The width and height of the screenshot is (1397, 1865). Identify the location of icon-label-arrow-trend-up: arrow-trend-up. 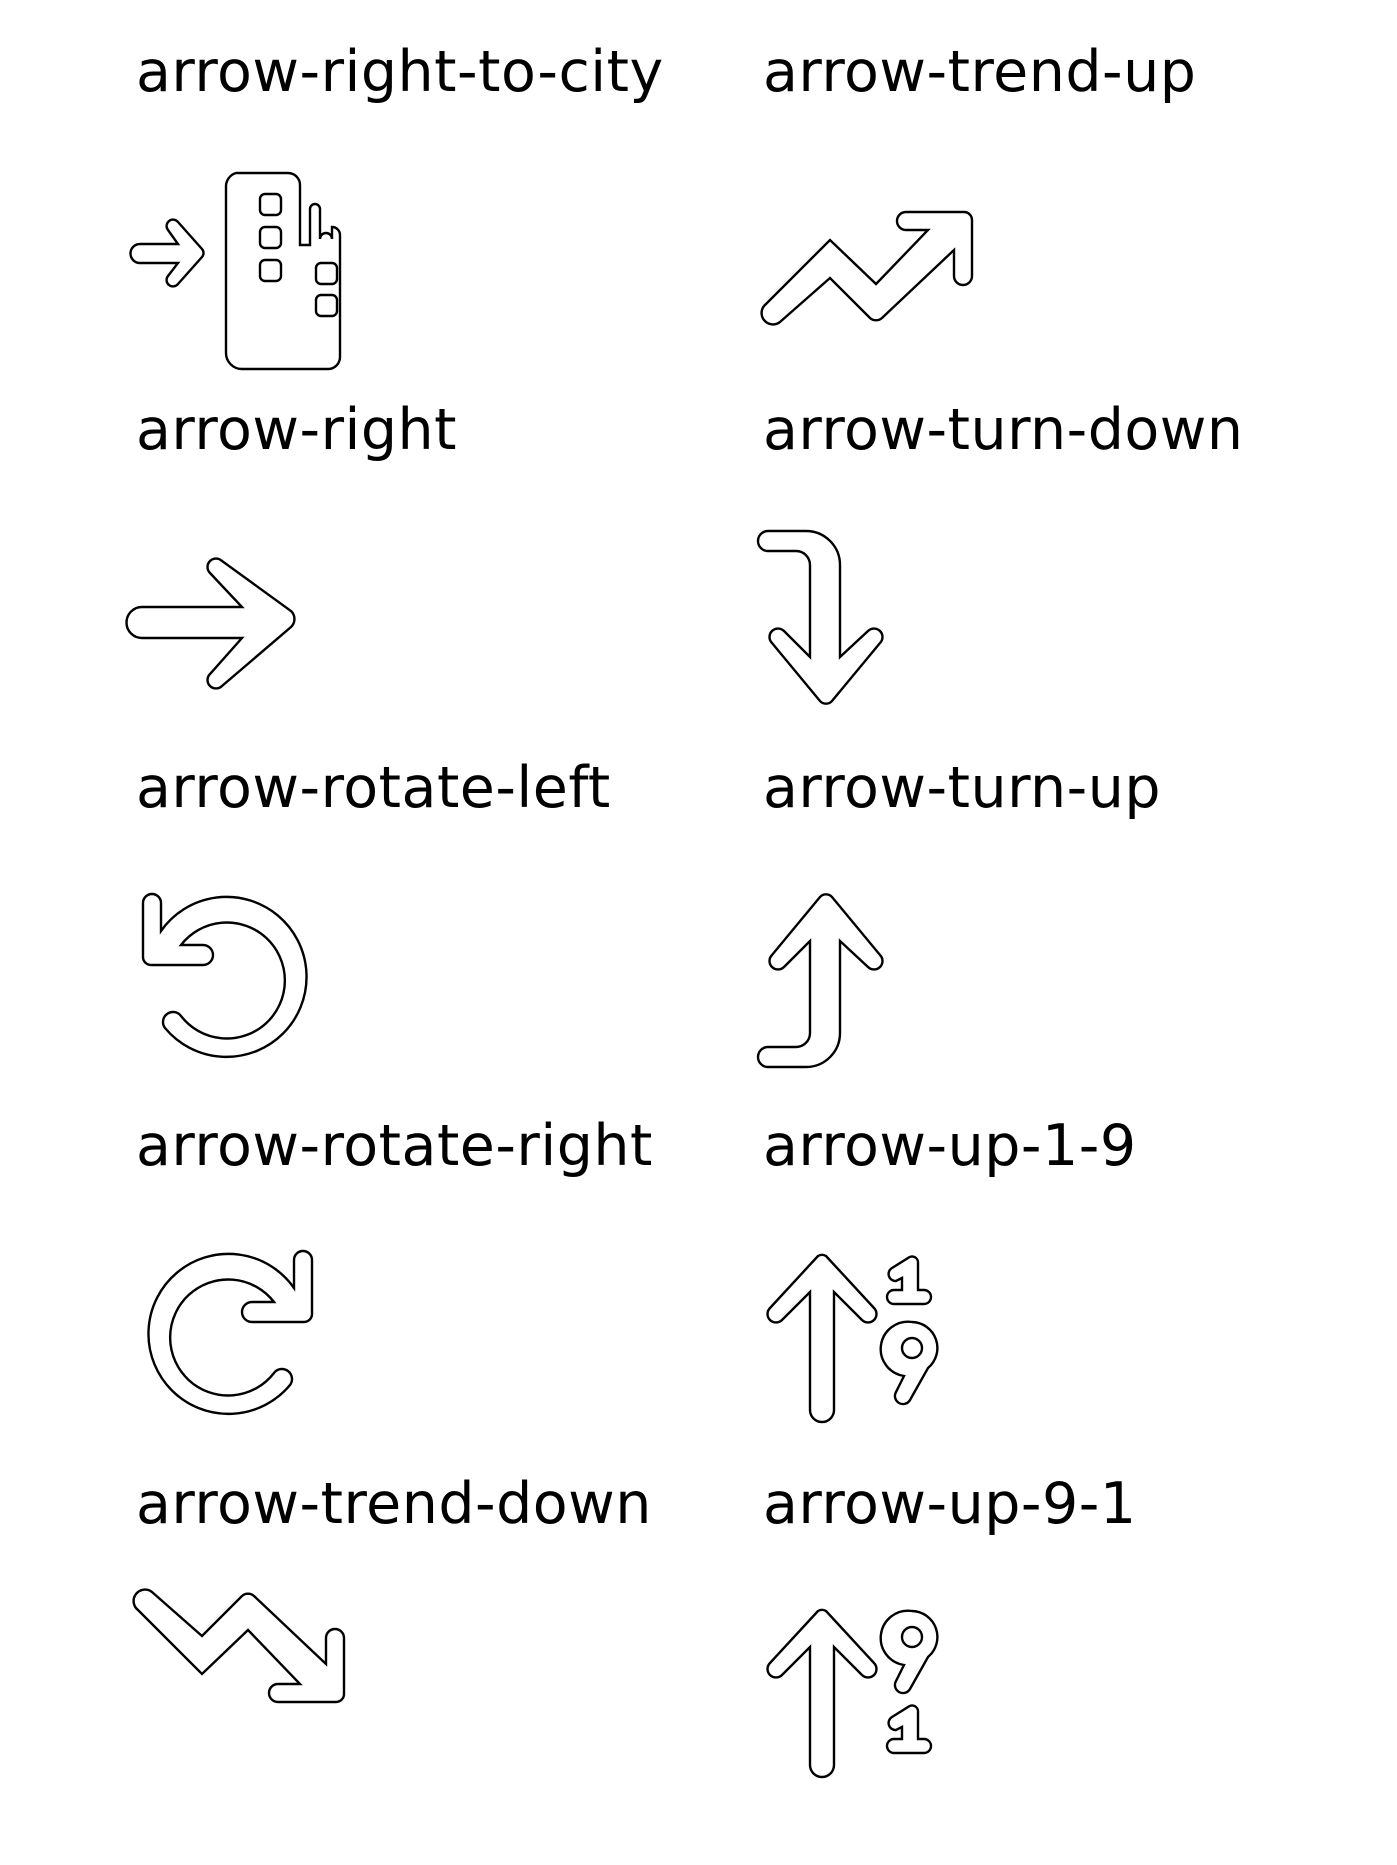
(980, 72).